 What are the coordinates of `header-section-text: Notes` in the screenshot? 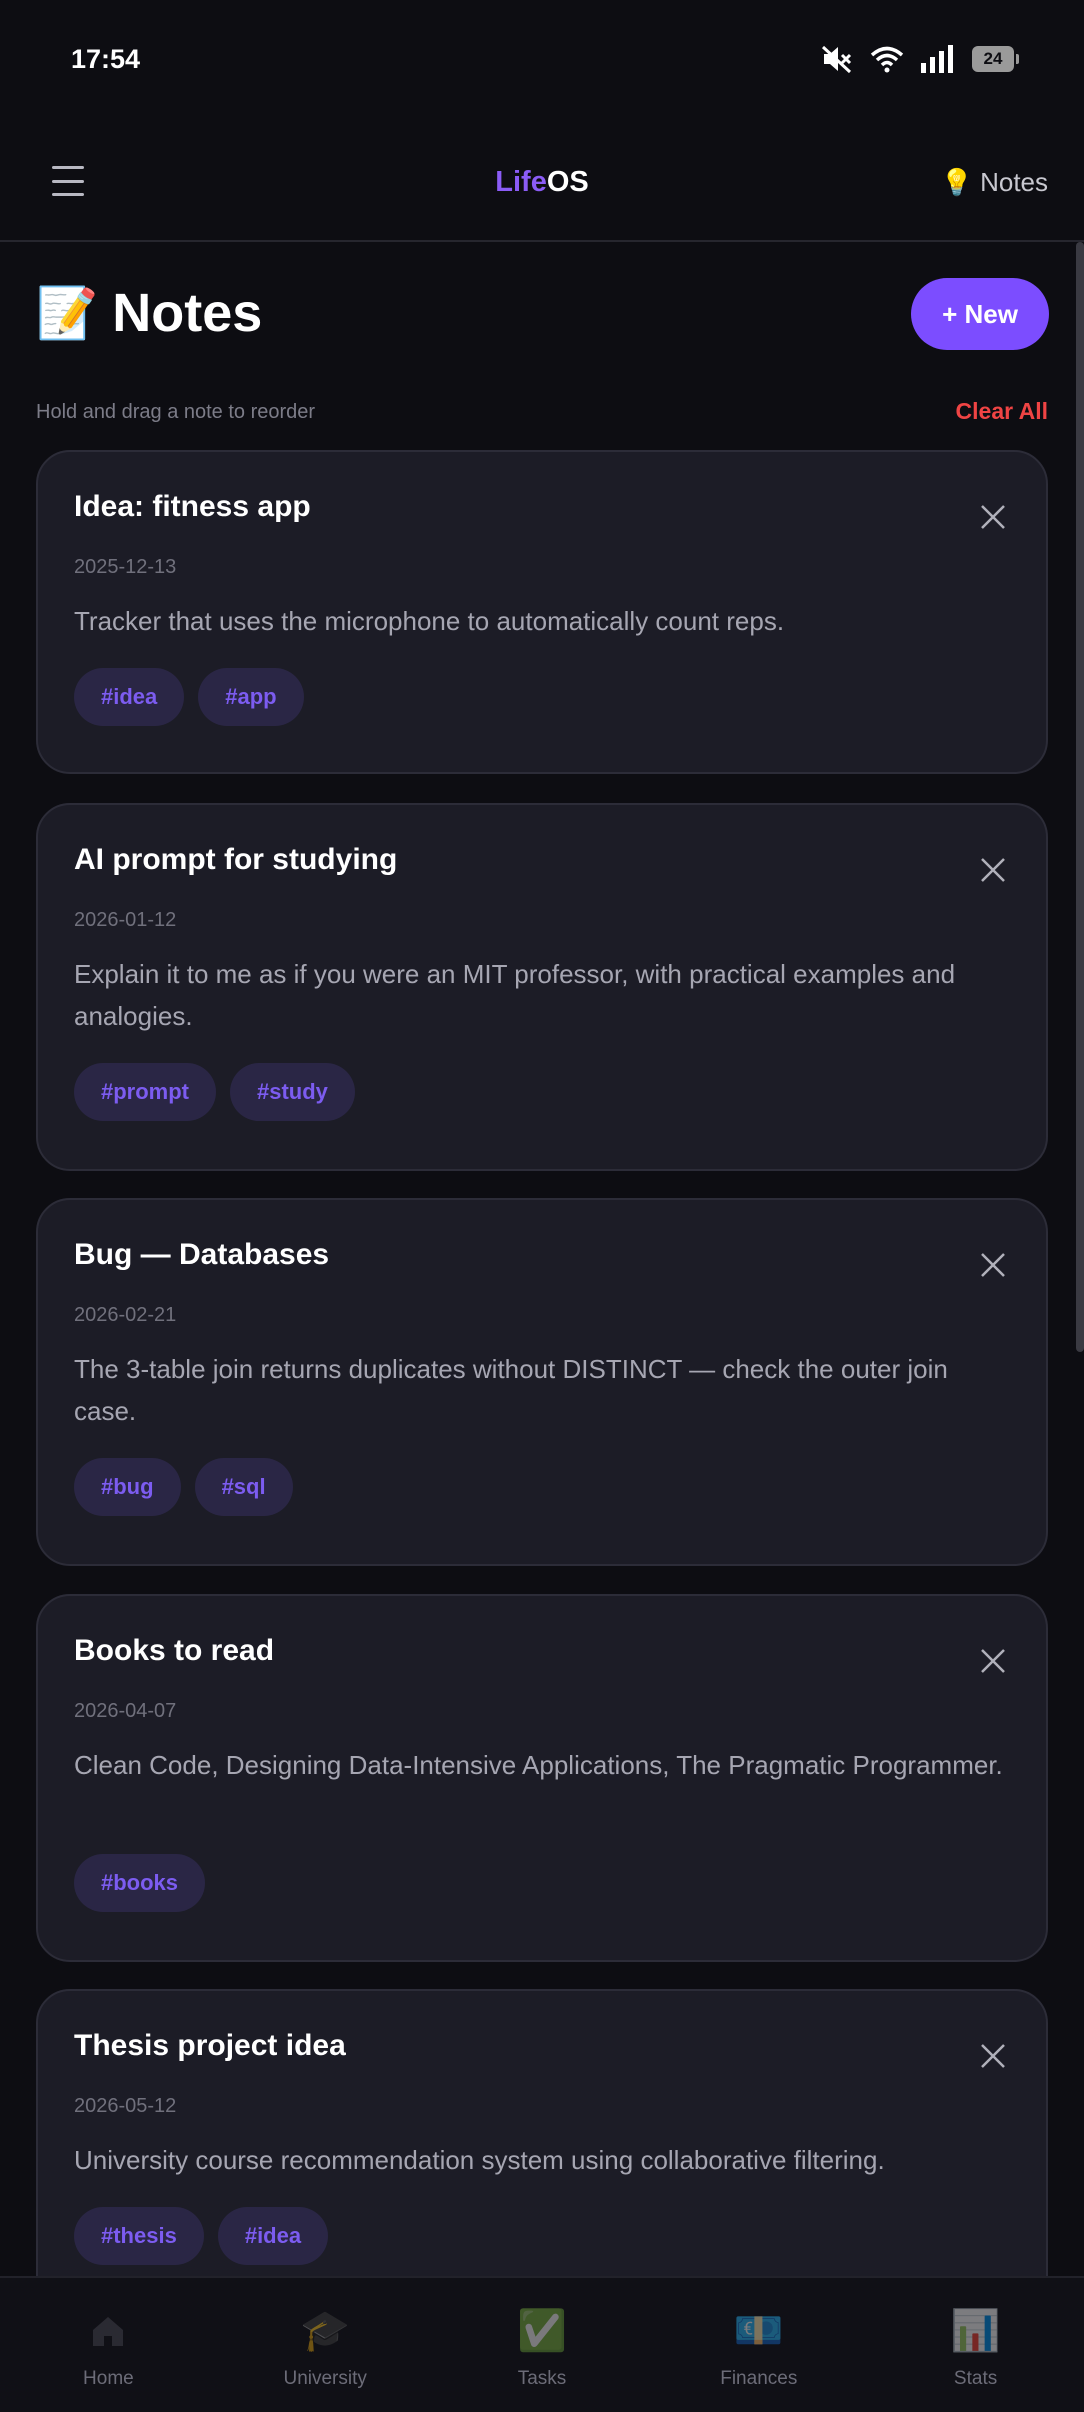 It's located at (1014, 182).